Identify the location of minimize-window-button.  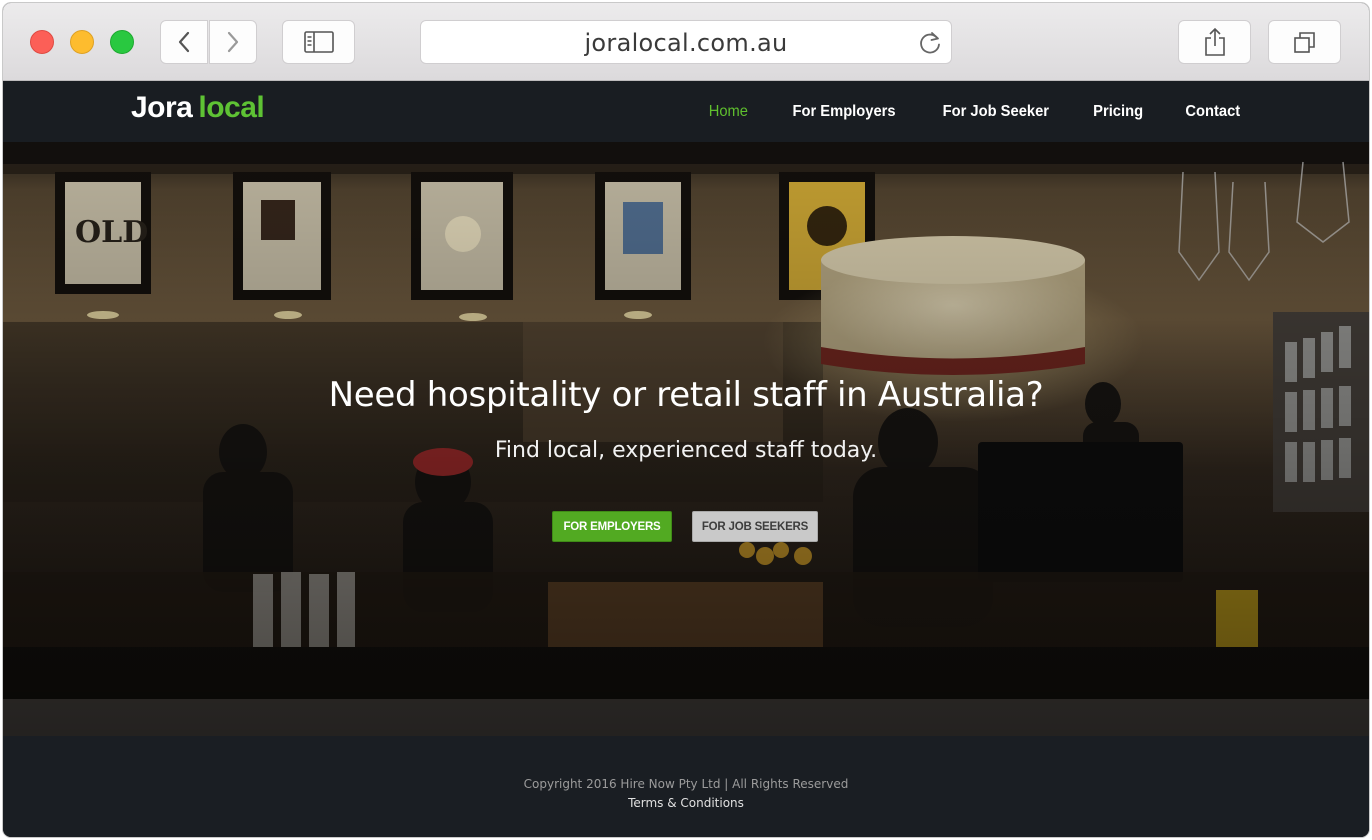
(82, 42).